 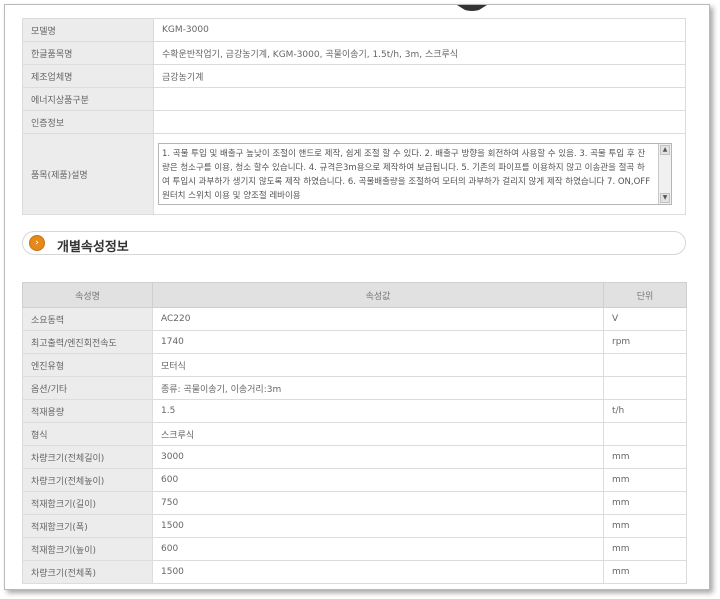 I want to click on table-row: 에너지상품구분, so click(x=354, y=99).